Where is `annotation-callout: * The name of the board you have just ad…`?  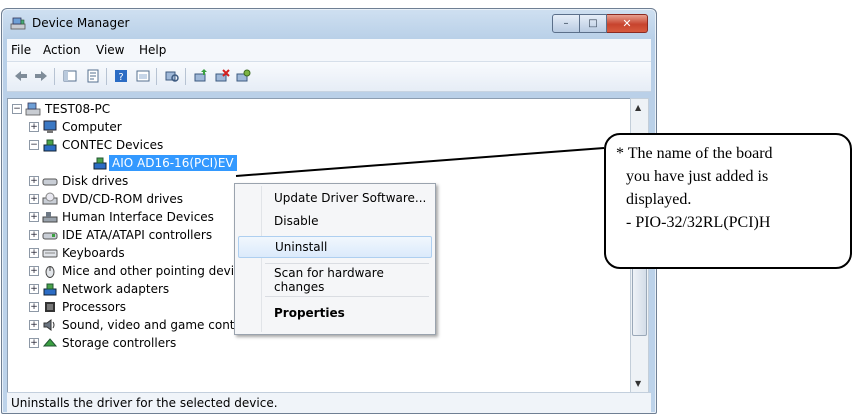 annotation-callout: * The name of the board you have just ad… is located at coordinates (728, 201).